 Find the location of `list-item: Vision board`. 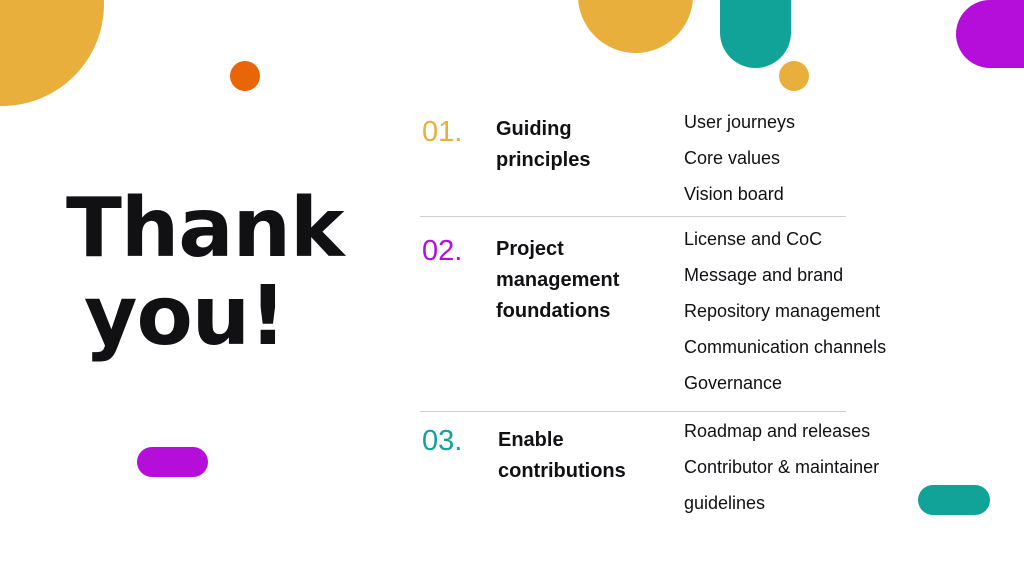

list-item: Vision board is located at coordinates (734, 194).